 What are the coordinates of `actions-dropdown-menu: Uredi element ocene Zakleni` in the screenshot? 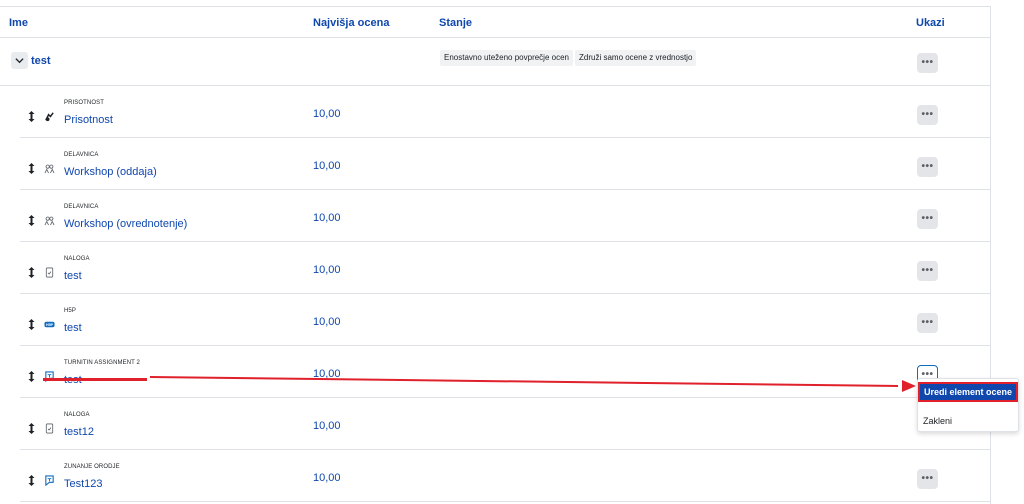 It's located at (968, 405).